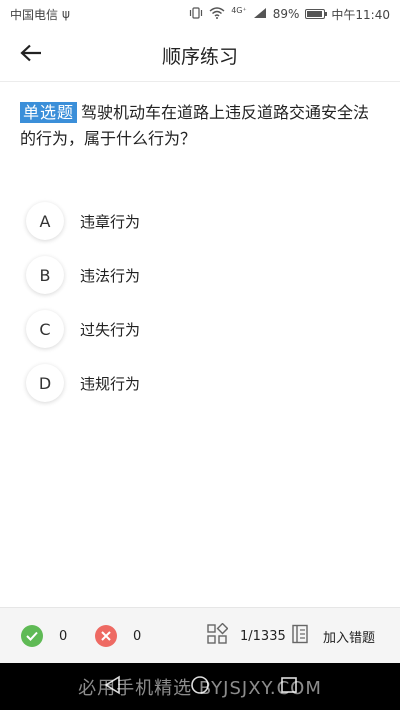 This screenshot has height=710, width=400. Describe the element at coordinates (349, 638) in the screenshot. I see `add-to-wrong-label: 加入错题` at that location.